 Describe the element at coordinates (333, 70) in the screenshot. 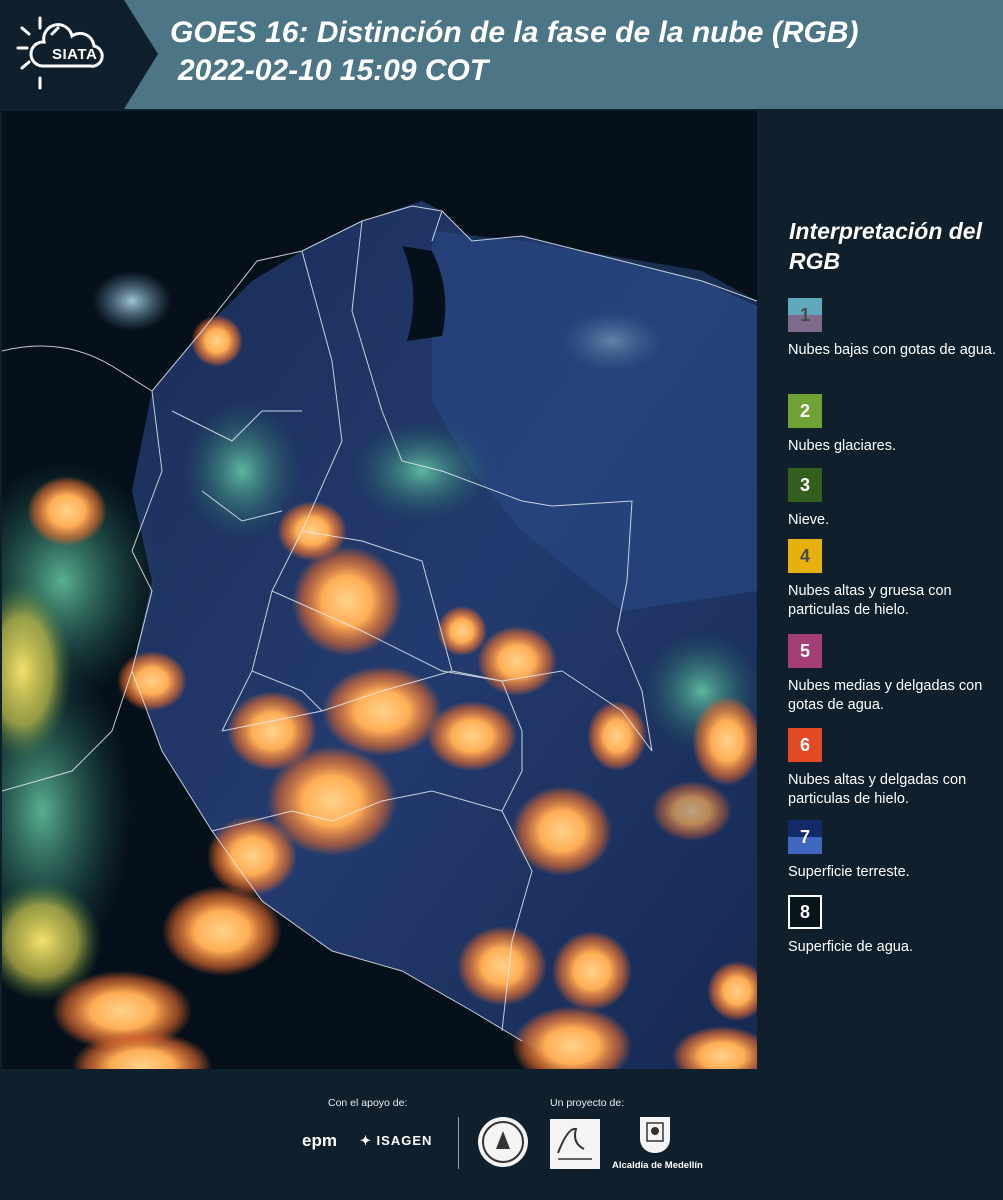

I see `title-datetime: 2022-02-10 15:09 COT` at that location.